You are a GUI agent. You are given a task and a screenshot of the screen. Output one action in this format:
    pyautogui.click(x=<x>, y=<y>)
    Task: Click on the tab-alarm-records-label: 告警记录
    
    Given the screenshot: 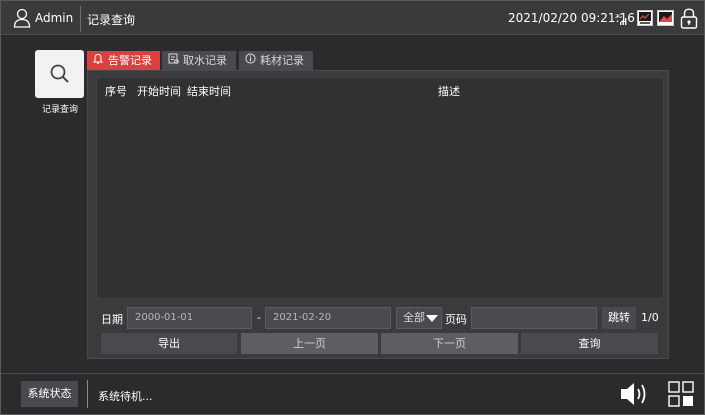 What is the action you would take?
    pyautogui.click(x=130, y=60)
    